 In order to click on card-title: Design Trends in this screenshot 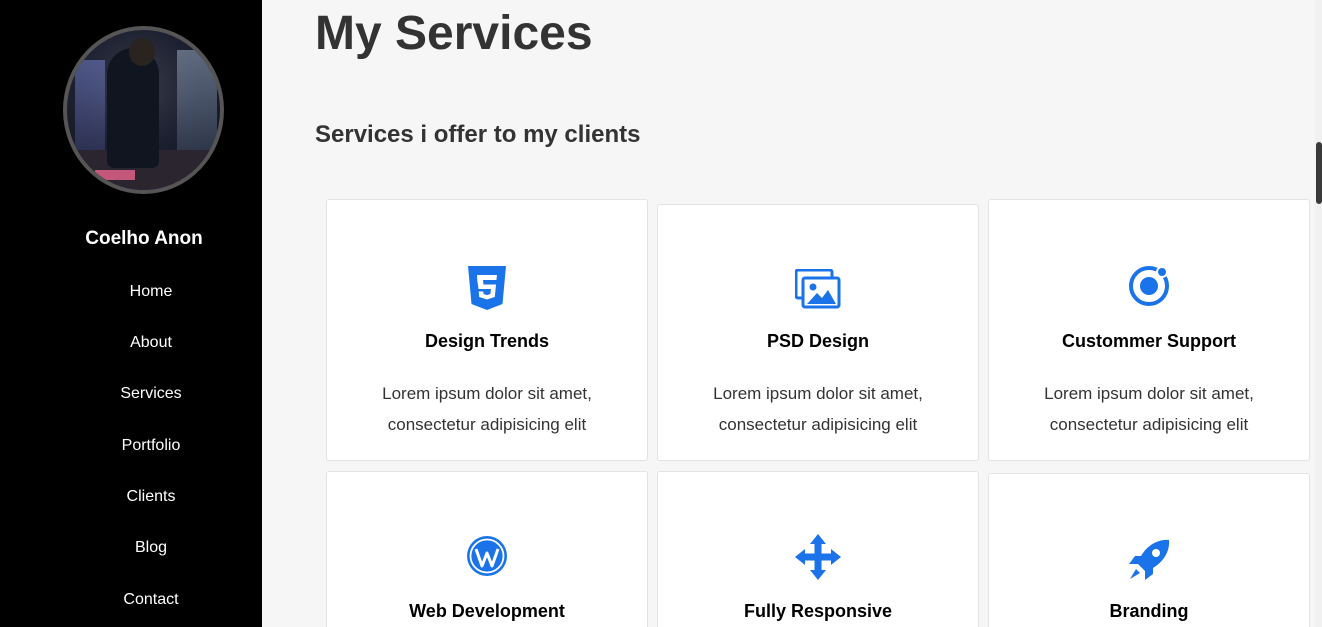, I will do `click(487, 341)`.